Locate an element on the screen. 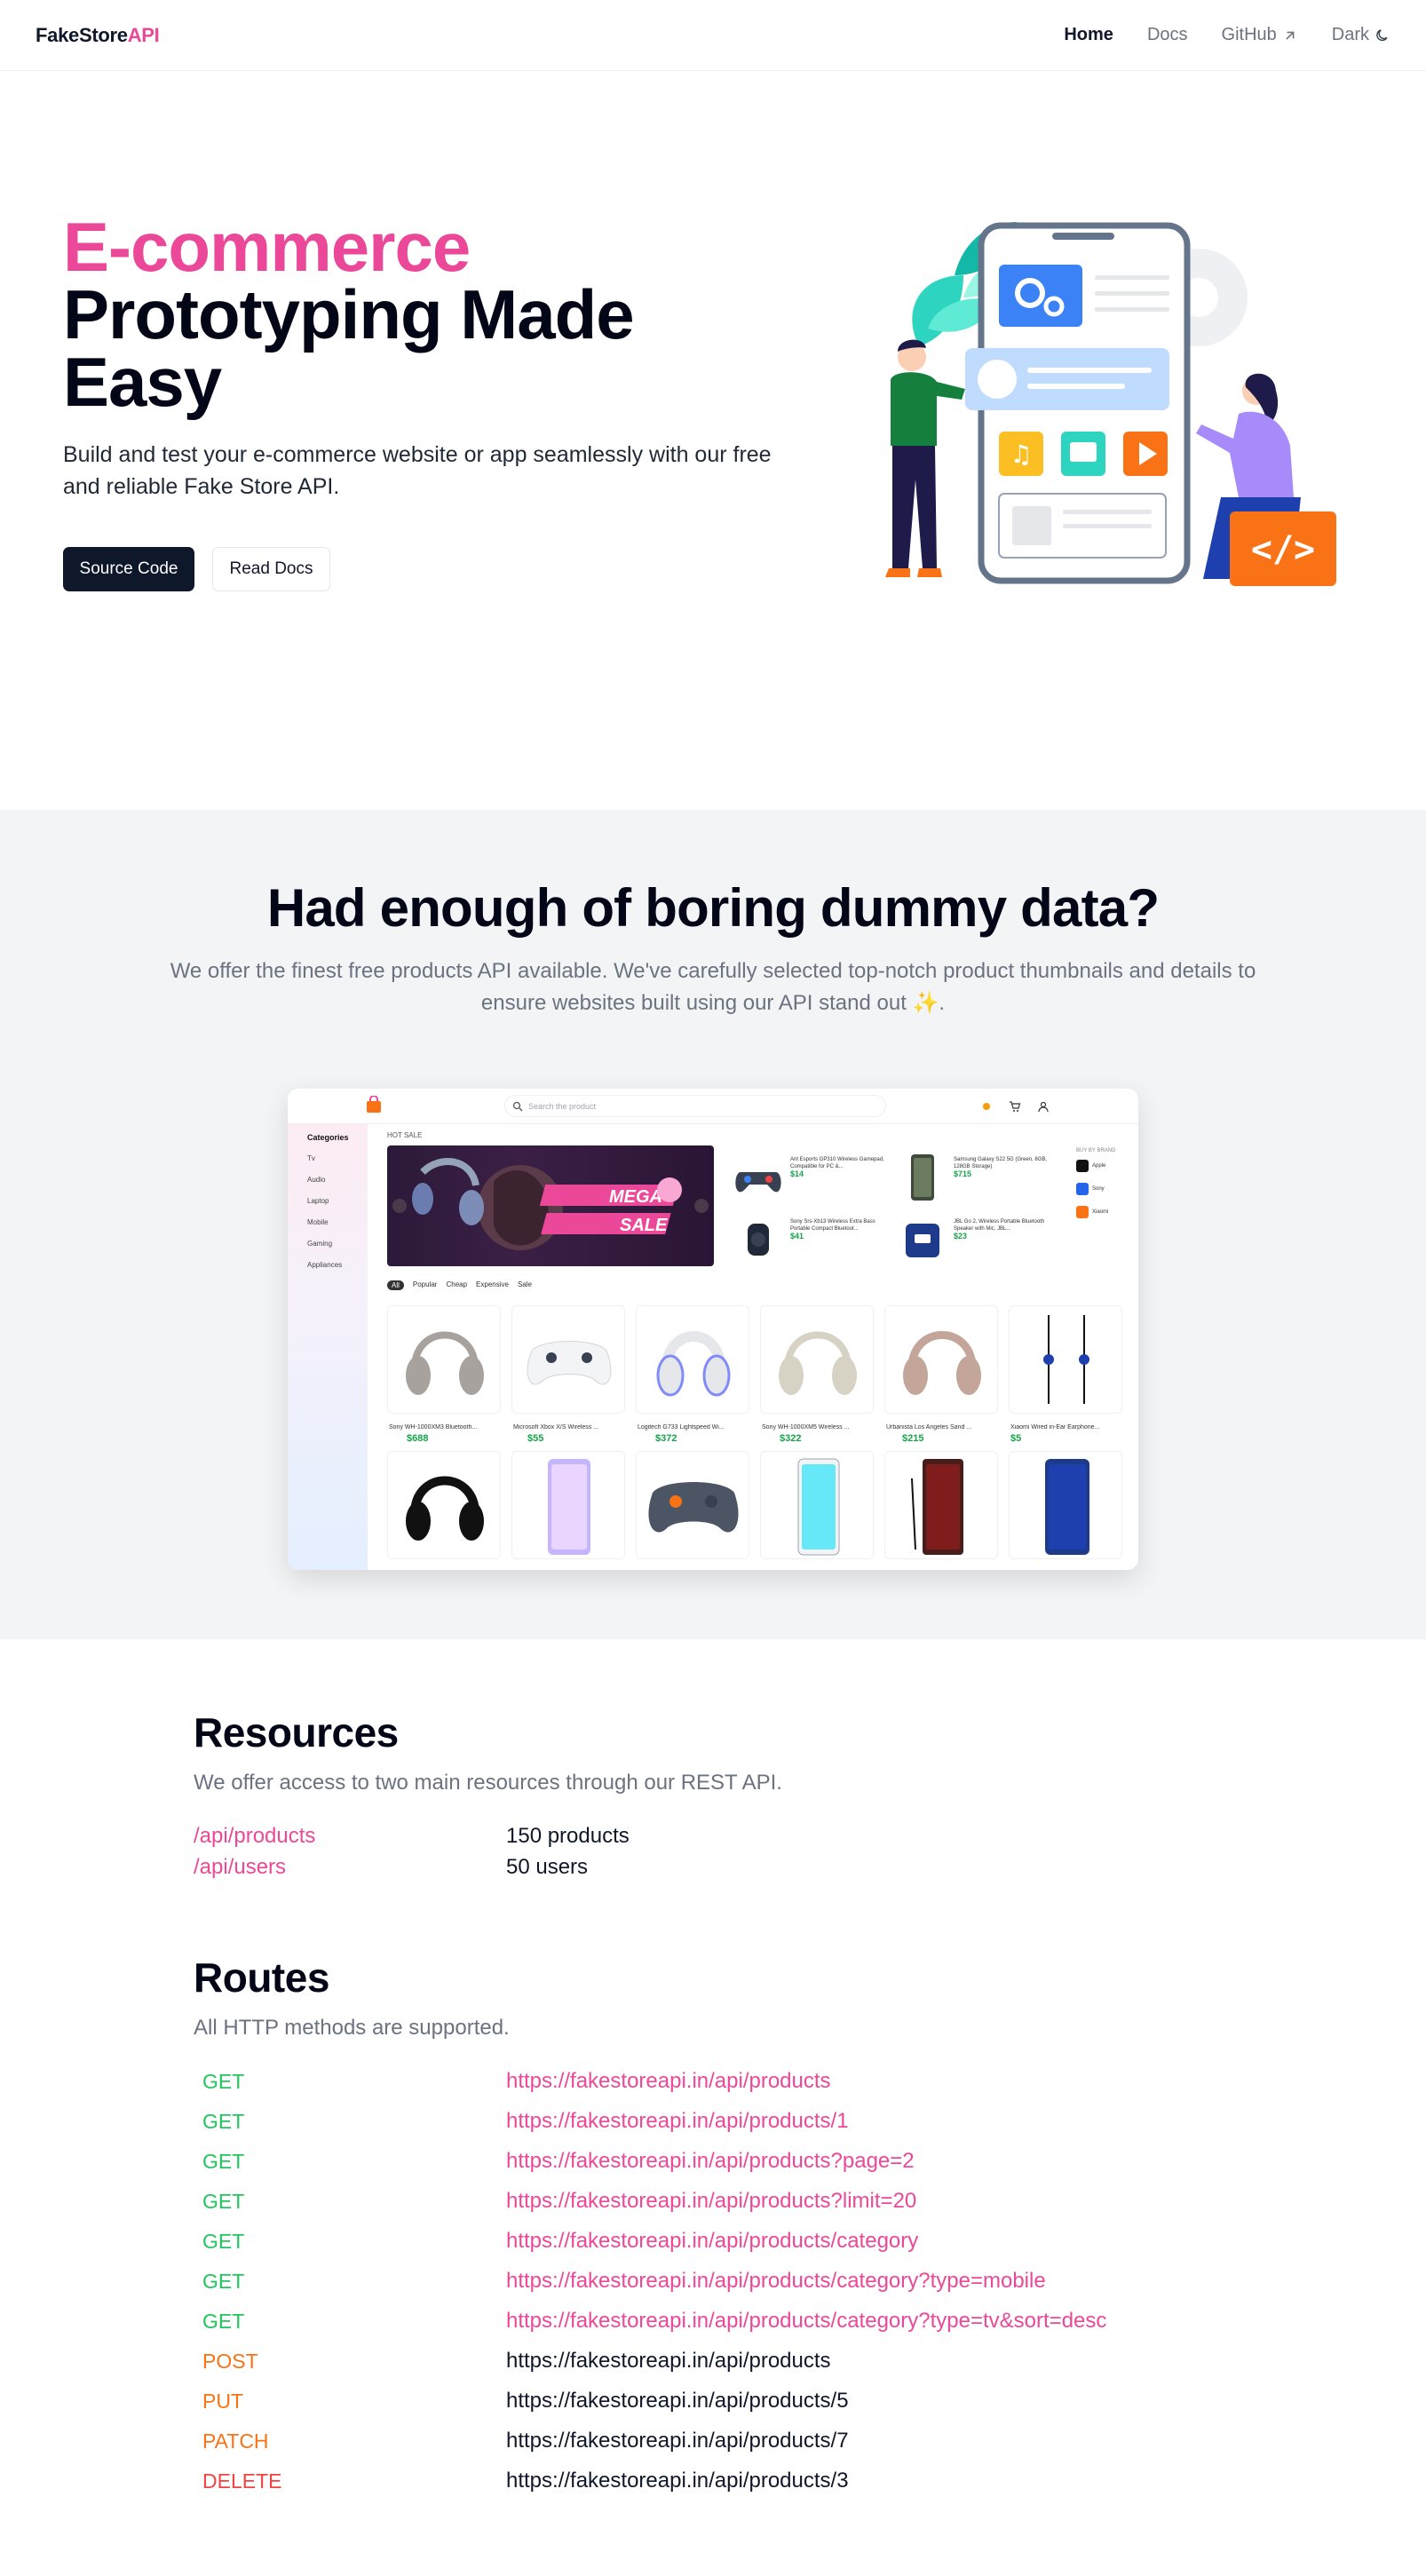 Image resolution: width=1426 pixels, height=2576 pixels. dark-mode-toggle: Dark is located at coordinates (1361, 35).